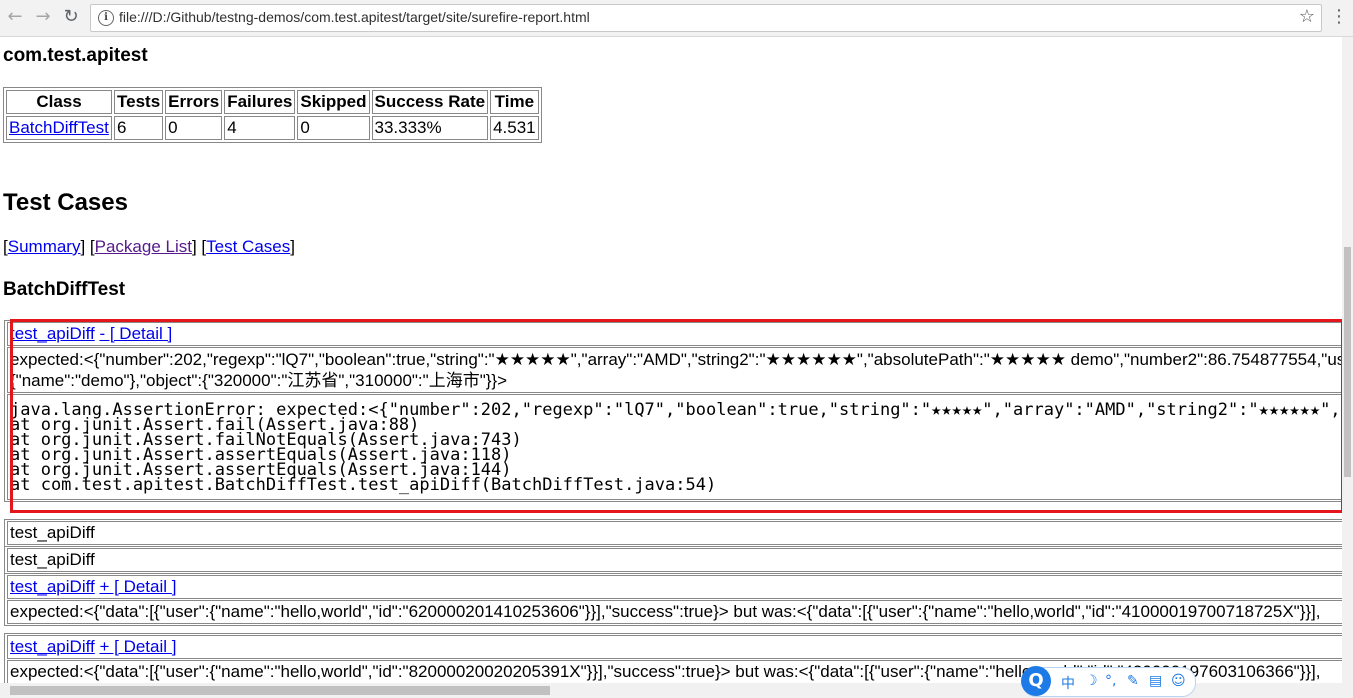 Image resolution: width=1353 pixels, height=698 pixels. I want to click on test-cases-title: Test Cases, so click(65, 202).